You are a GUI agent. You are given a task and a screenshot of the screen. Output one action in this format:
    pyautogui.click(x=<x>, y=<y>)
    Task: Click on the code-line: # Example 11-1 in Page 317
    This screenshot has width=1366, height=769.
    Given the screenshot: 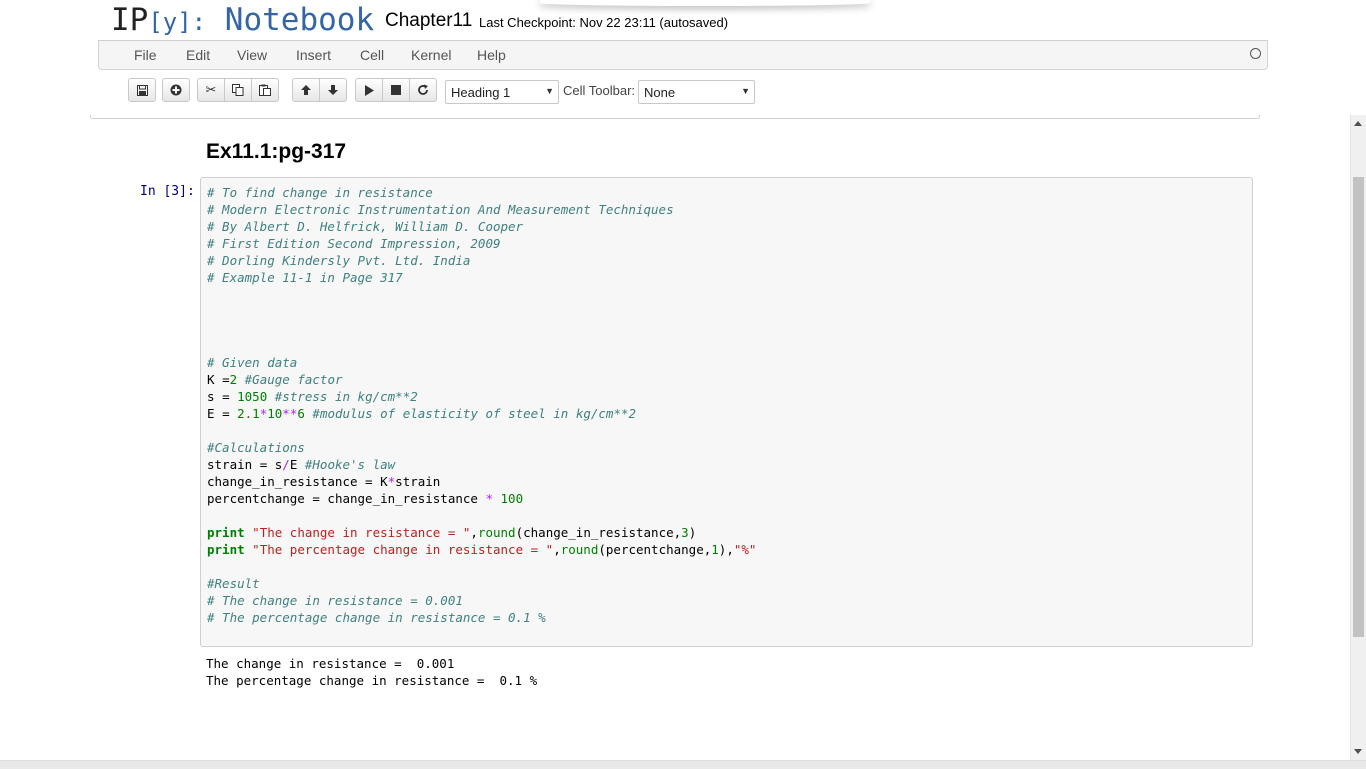 What is the action you would take?
    pyautogui.click(x=305, y=277)
    